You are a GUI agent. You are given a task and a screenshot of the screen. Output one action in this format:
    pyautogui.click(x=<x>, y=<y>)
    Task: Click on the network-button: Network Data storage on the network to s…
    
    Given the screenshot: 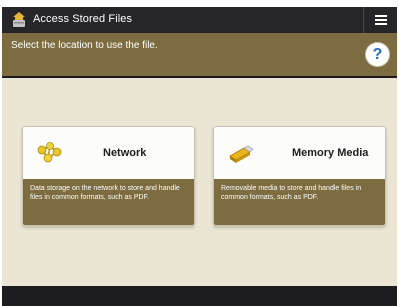 What is the action you would take?
    pyautogui.click(x=108, y=176)
    